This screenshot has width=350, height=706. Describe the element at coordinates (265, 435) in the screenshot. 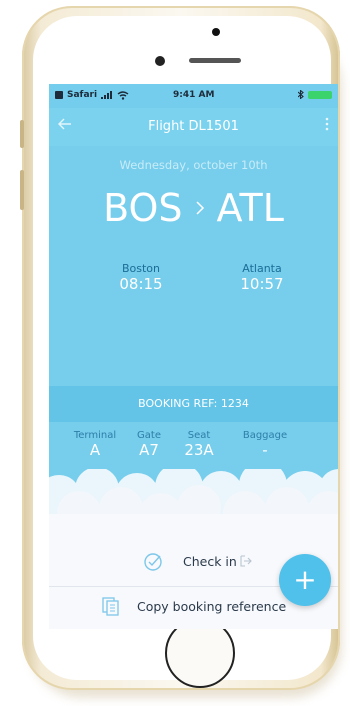

I see `detail-label: Baggage` at that location.